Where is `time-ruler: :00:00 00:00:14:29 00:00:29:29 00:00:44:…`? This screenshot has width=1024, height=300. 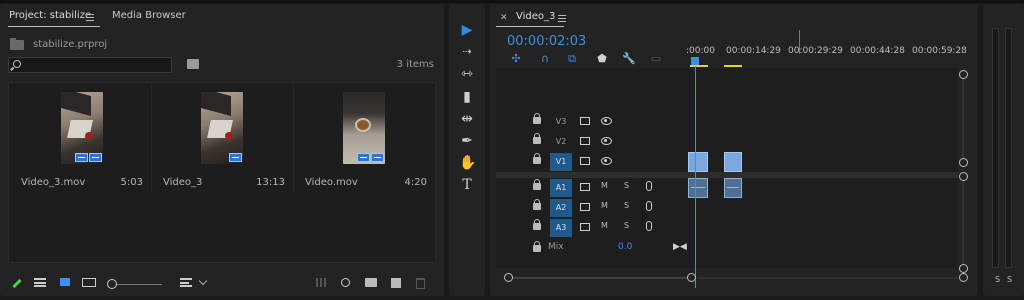 time-ruler: :00:00 00:00:14:29 00:00:29:29 00:00:44:… is located at coordinates (832, 49).